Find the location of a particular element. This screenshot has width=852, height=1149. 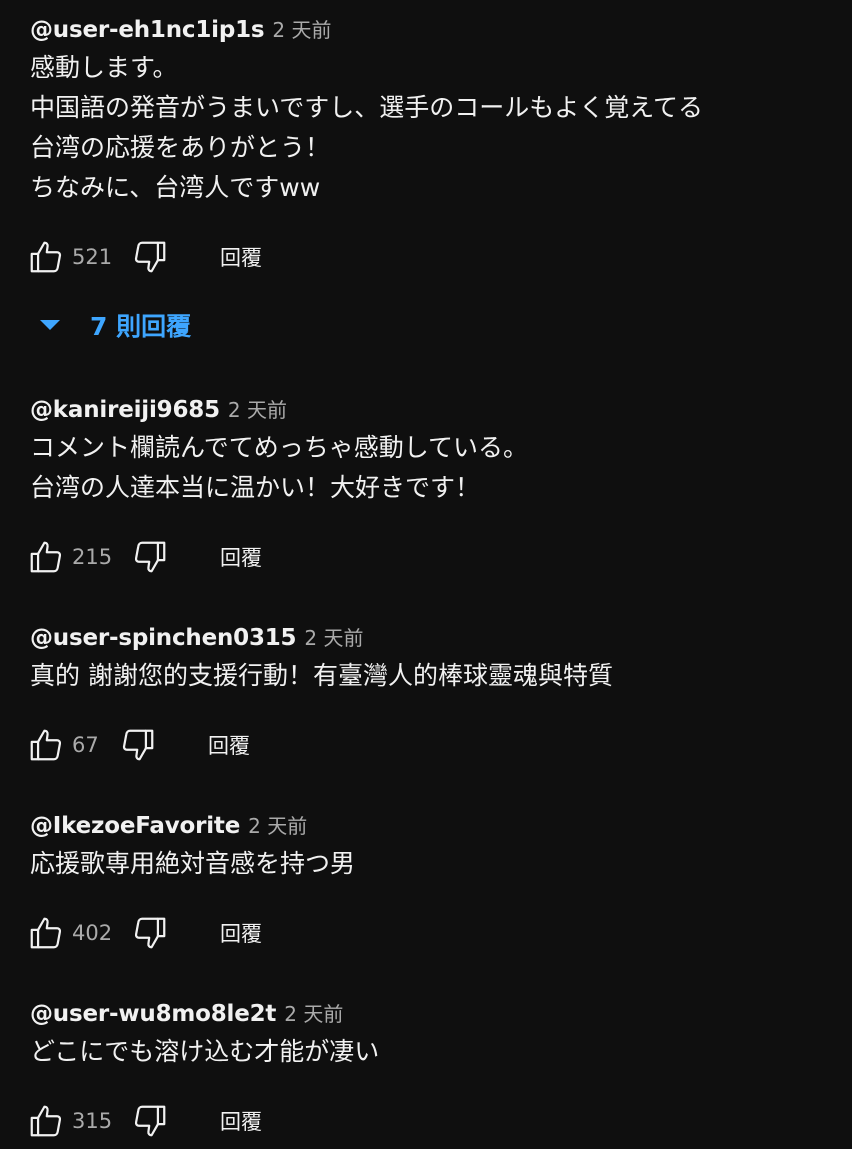

comment-text: コメント欄読んでてめっちゃ感動している。 台湾の人達本当に温かい！大好きです！ is located at coordinates (430, 468).